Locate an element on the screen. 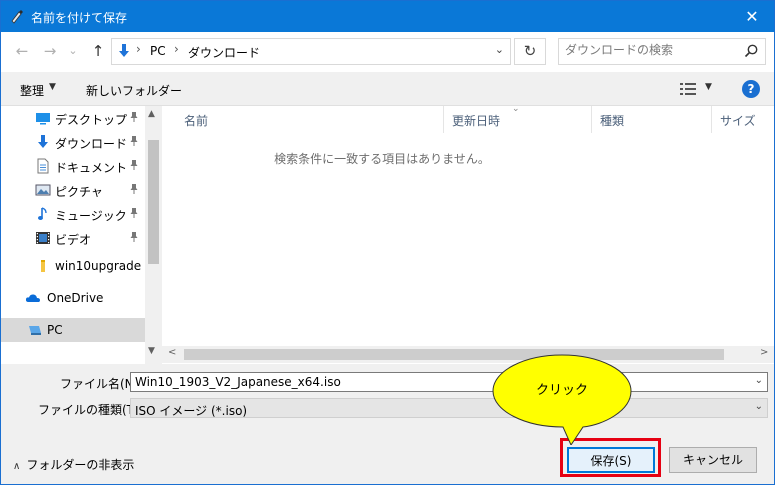 The height and width of the screenshot is (485, 775). refresh-button: ↻ is located at coordinates (530, 51).